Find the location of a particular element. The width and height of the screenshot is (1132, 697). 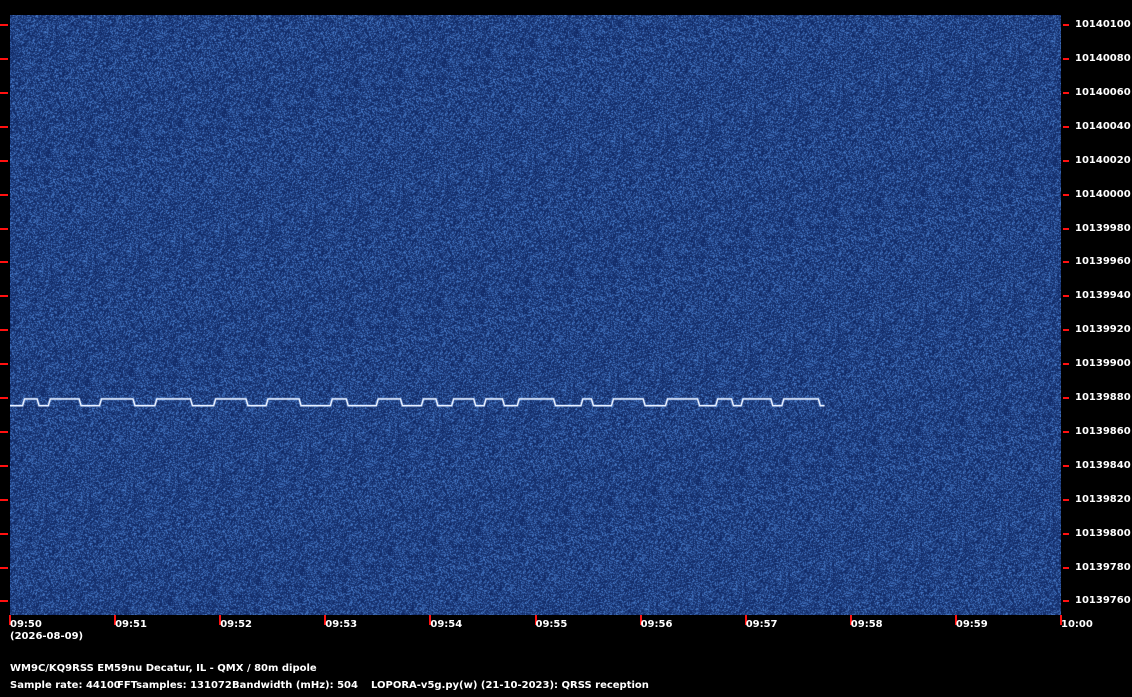

x-tick-label: 09:53 is located at coordinates (341, 624).